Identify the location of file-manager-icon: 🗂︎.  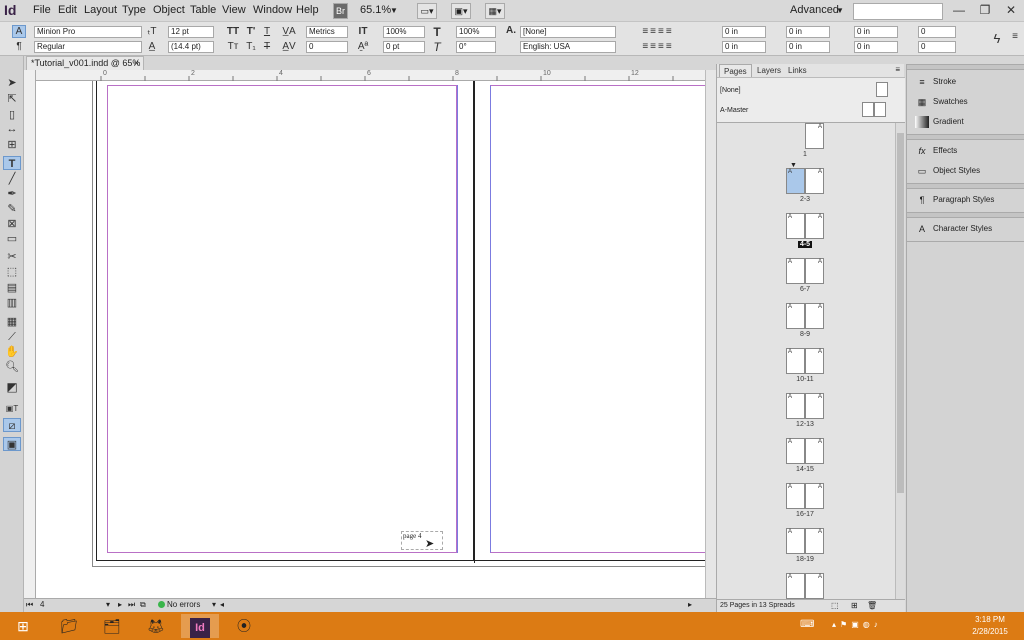
(112, 626).